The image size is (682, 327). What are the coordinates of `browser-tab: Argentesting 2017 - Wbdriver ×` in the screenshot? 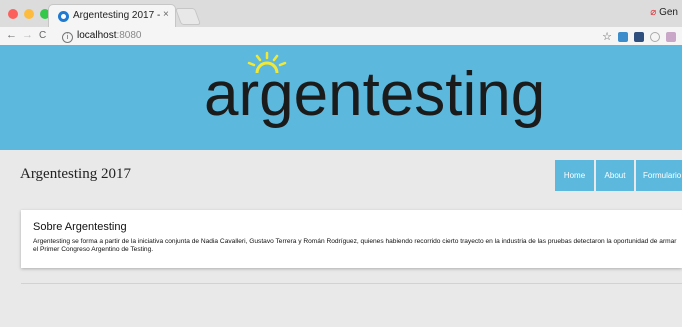 It's located at (112, 15).